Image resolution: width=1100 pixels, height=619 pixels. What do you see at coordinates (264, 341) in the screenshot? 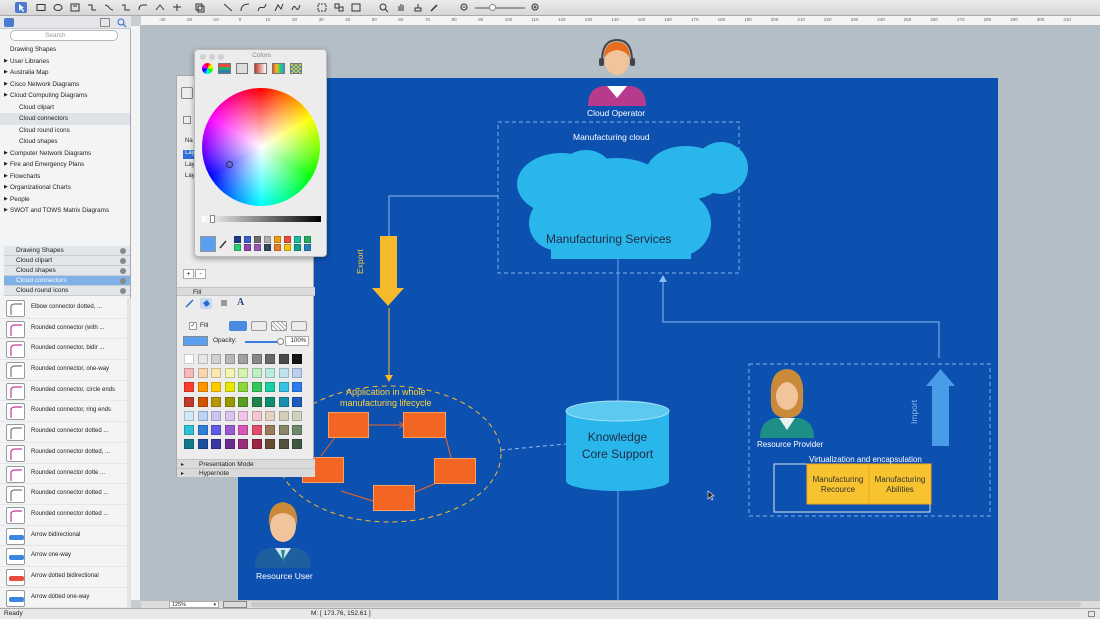
I see `opacity-slider` at bounding box center [264, 341].